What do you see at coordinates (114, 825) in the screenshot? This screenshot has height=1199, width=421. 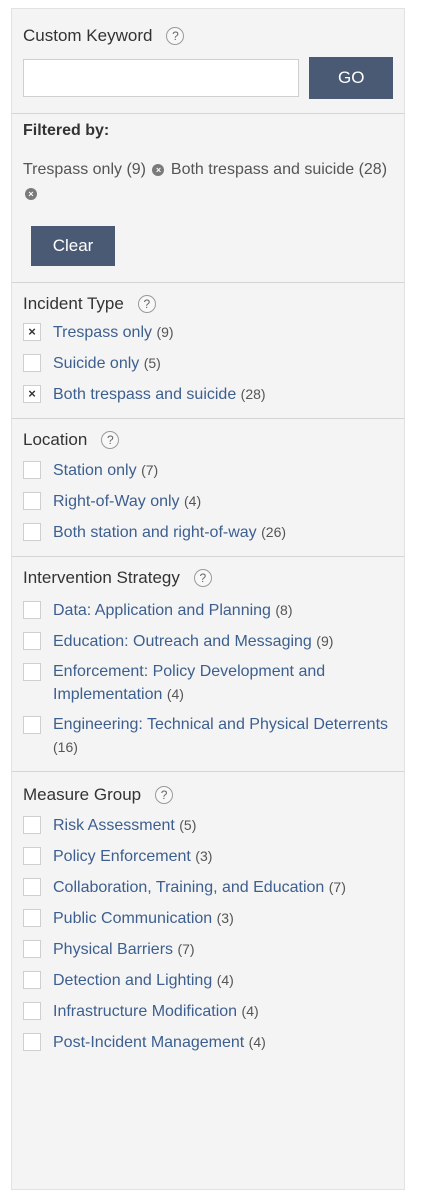 I see `option-label: Risk Assessment` at bounding box center [114, 825].